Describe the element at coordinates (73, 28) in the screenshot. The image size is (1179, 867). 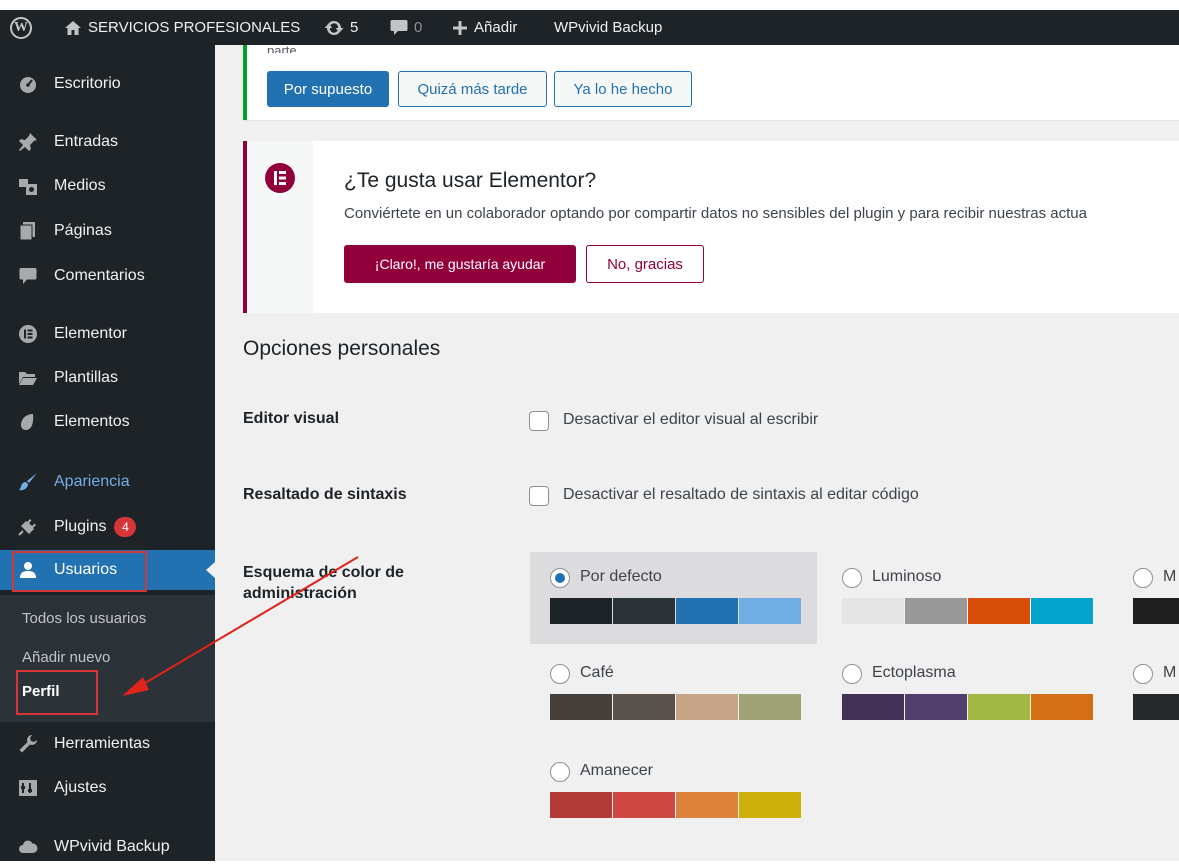
I see `home-icon` at that location.